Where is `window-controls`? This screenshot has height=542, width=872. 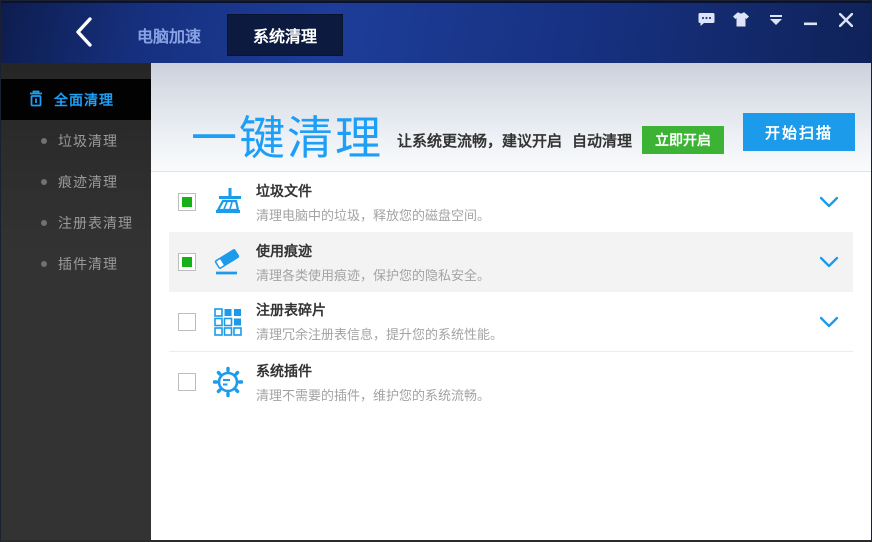 window-controls is located at coordinates (776, 22).